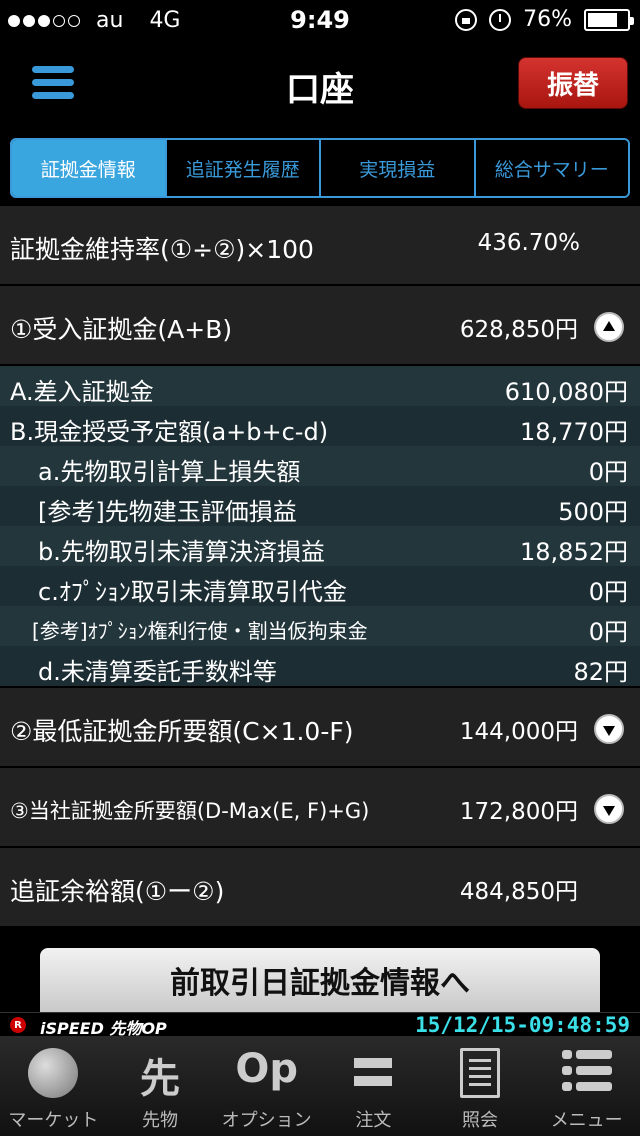 Image resolution: width=640 pixels, height=1136 pixels. Describe the element at coordinates (573, 83) in the screenshot. I see `transfer-button: 振替` at that location.